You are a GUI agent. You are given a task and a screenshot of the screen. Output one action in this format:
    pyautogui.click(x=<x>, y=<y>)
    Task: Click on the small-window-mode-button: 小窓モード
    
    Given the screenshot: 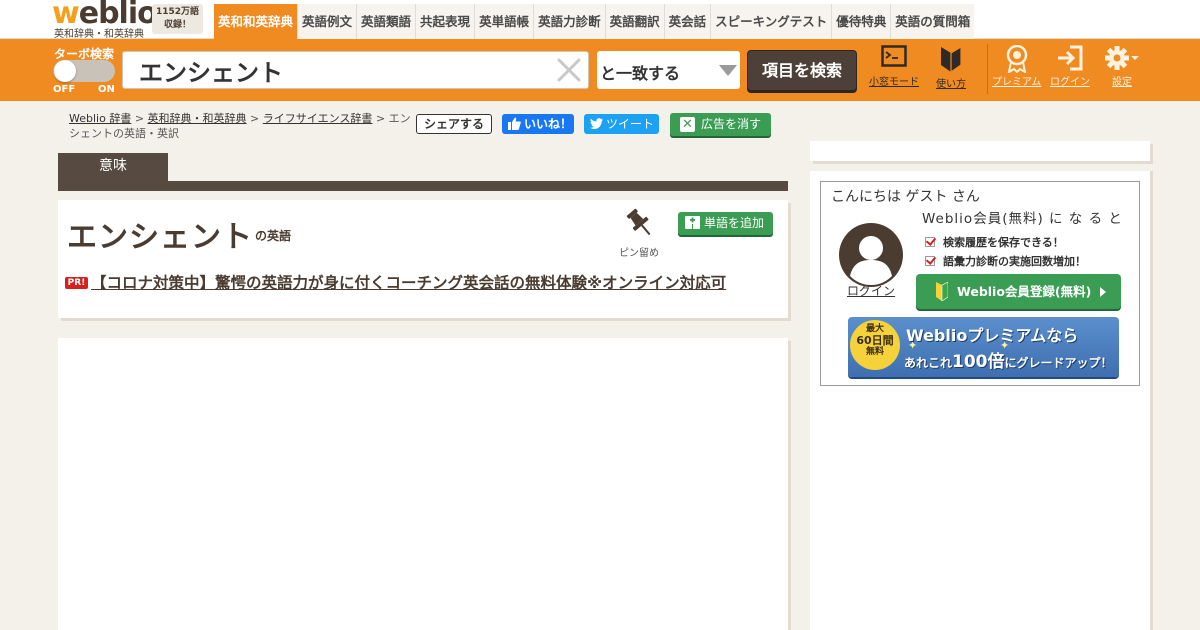 What is the action you would take?
    pyautogui.click(x=894, y=66)
    